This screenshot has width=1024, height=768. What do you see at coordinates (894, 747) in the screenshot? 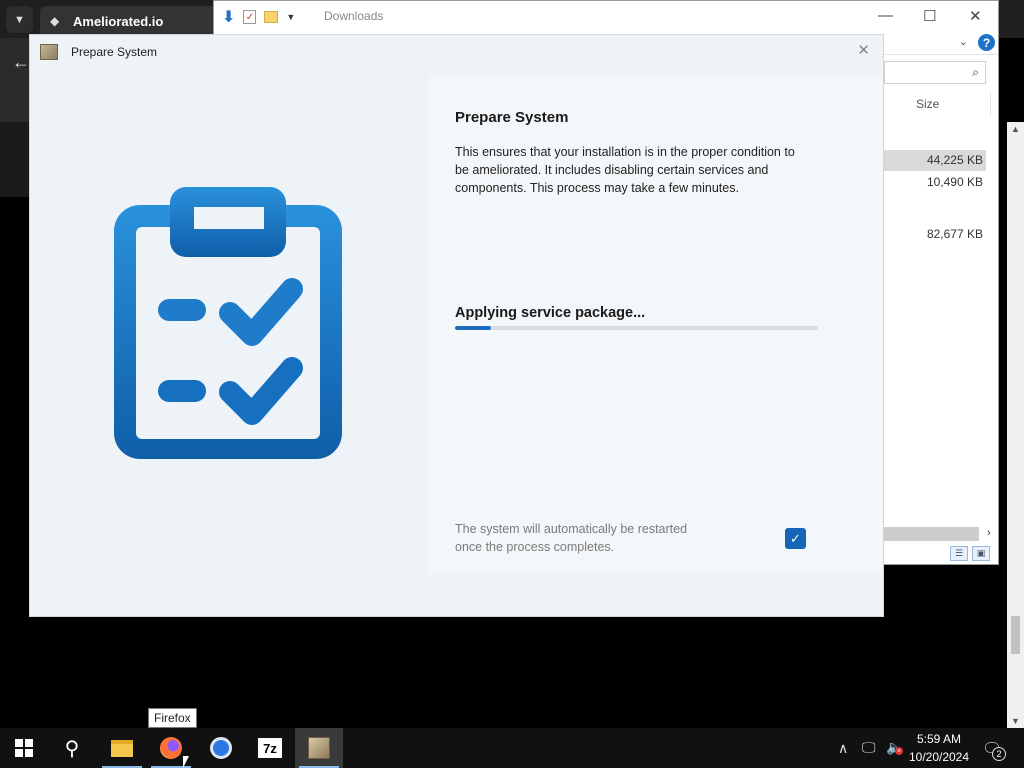
I see `volume-muted-icon: 🔈 ×` at bounding box center [894, 747].